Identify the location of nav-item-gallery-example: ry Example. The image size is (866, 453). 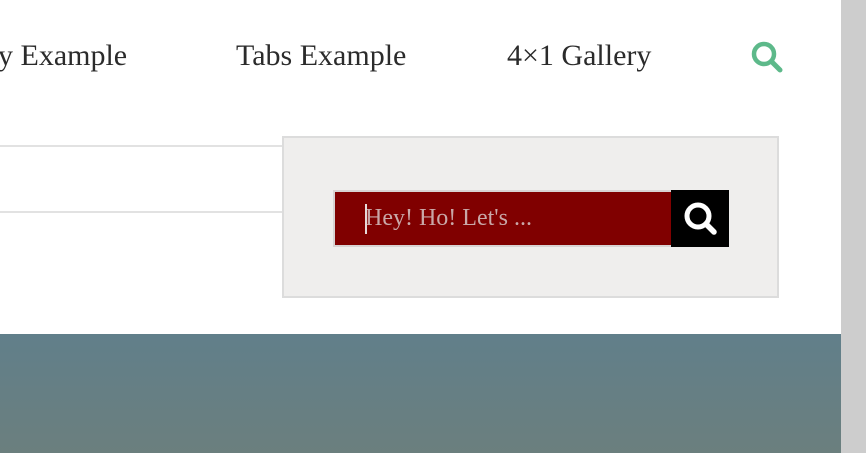
(63, 56).